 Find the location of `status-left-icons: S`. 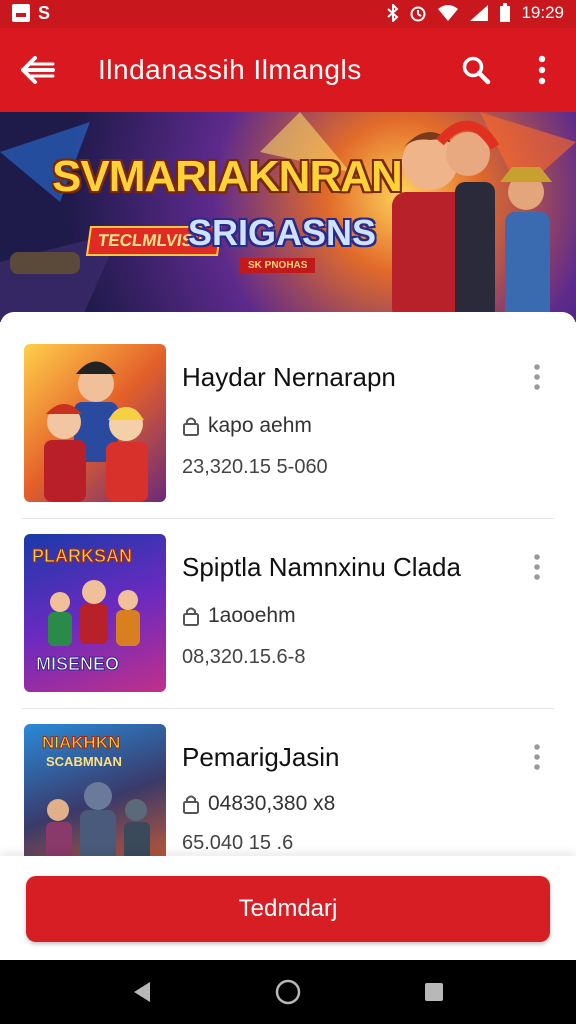

status-left-icons: S is located at coordinates (31, 13).